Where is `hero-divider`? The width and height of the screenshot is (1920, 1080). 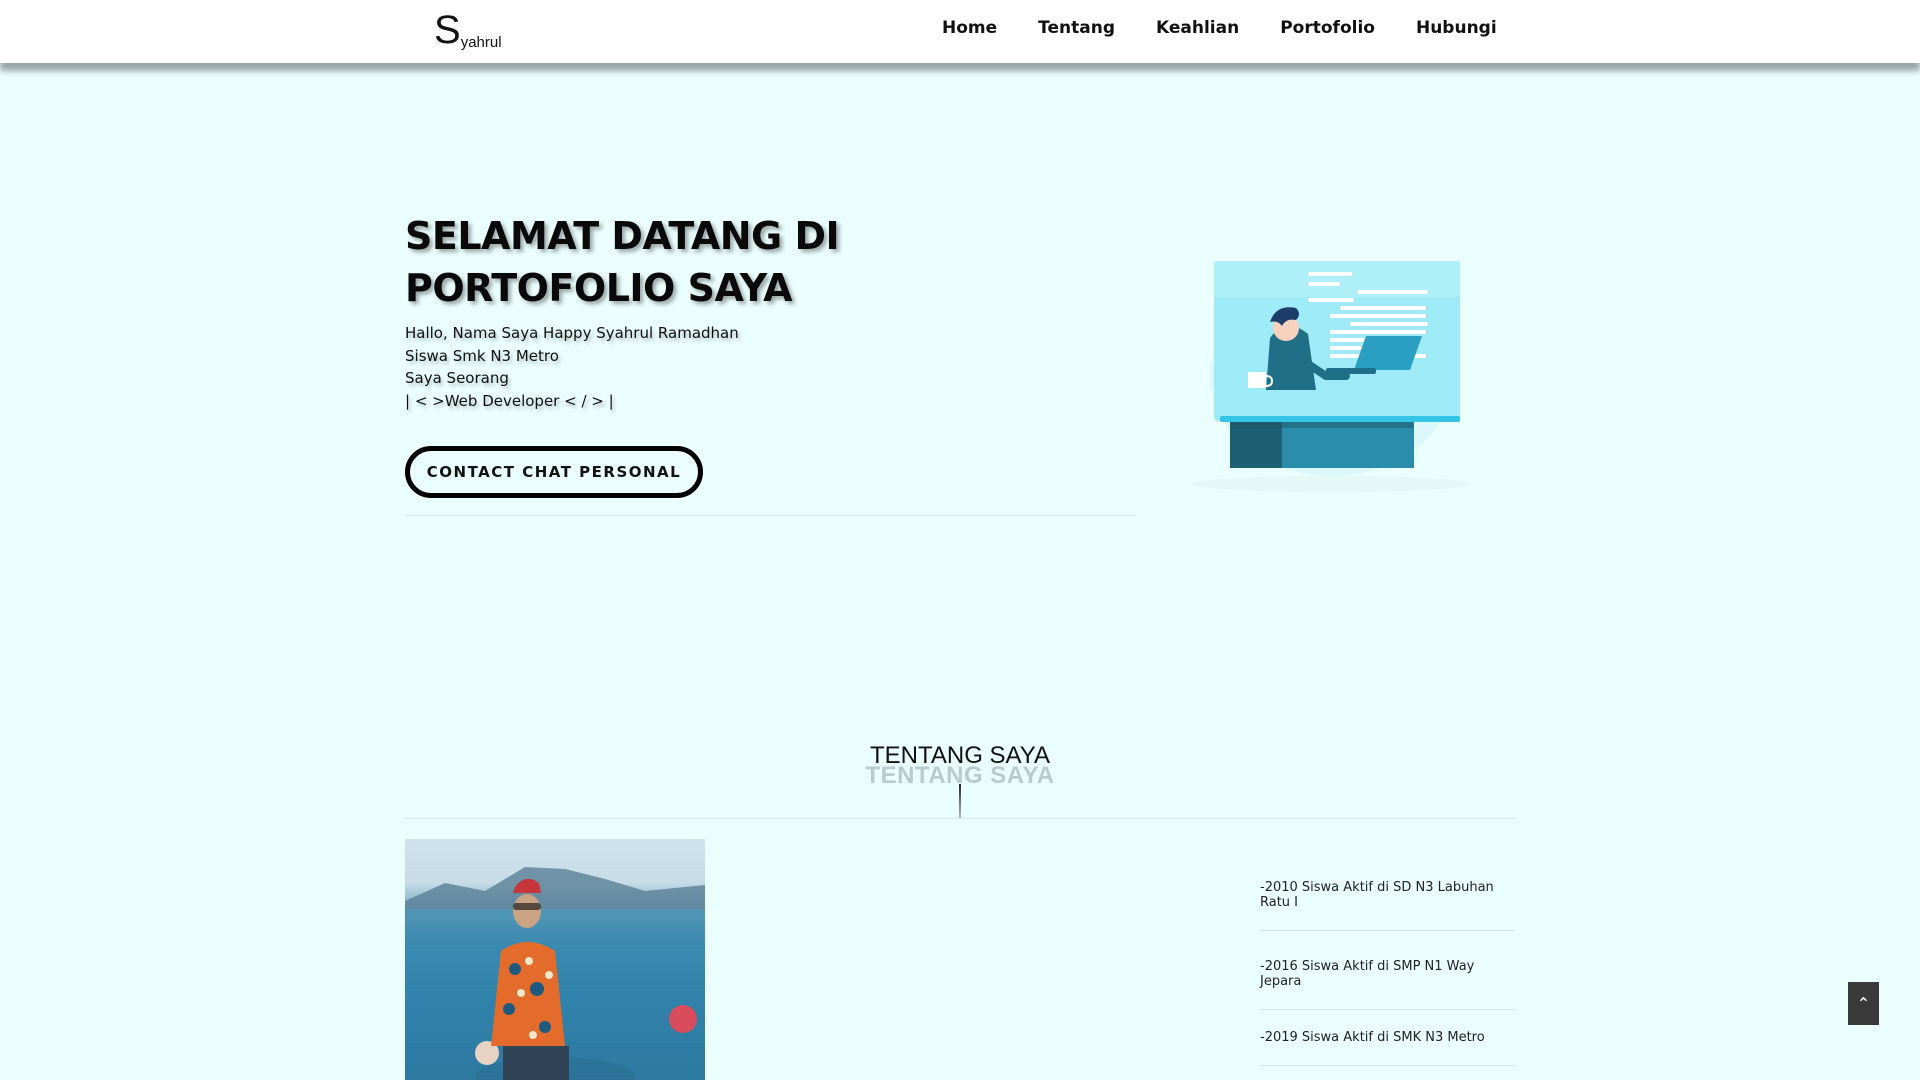 hero-divider is located at coordinates (770, 515).